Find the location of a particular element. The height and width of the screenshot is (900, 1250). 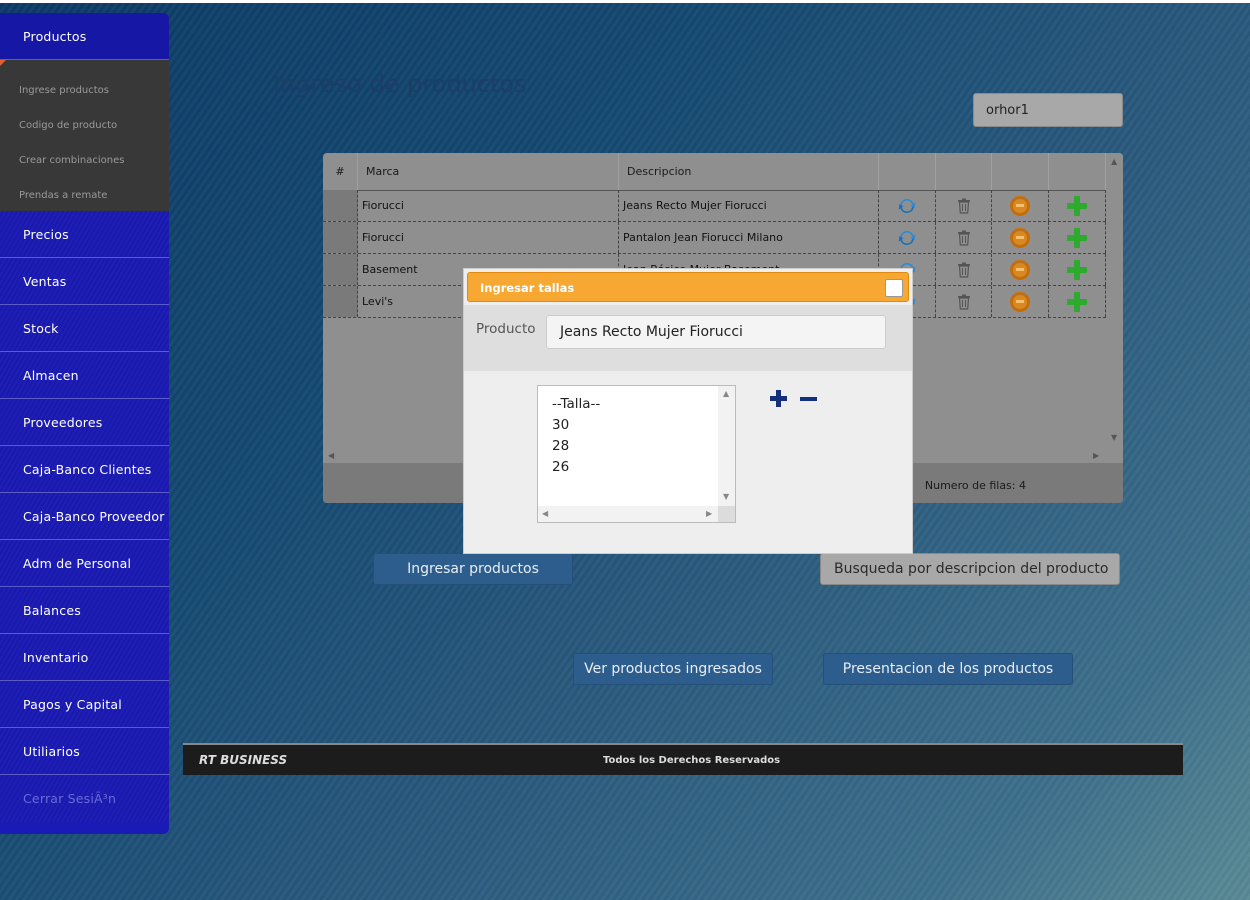

sidebar-item-inventario: Inventario is located at coordinates (84, 657).